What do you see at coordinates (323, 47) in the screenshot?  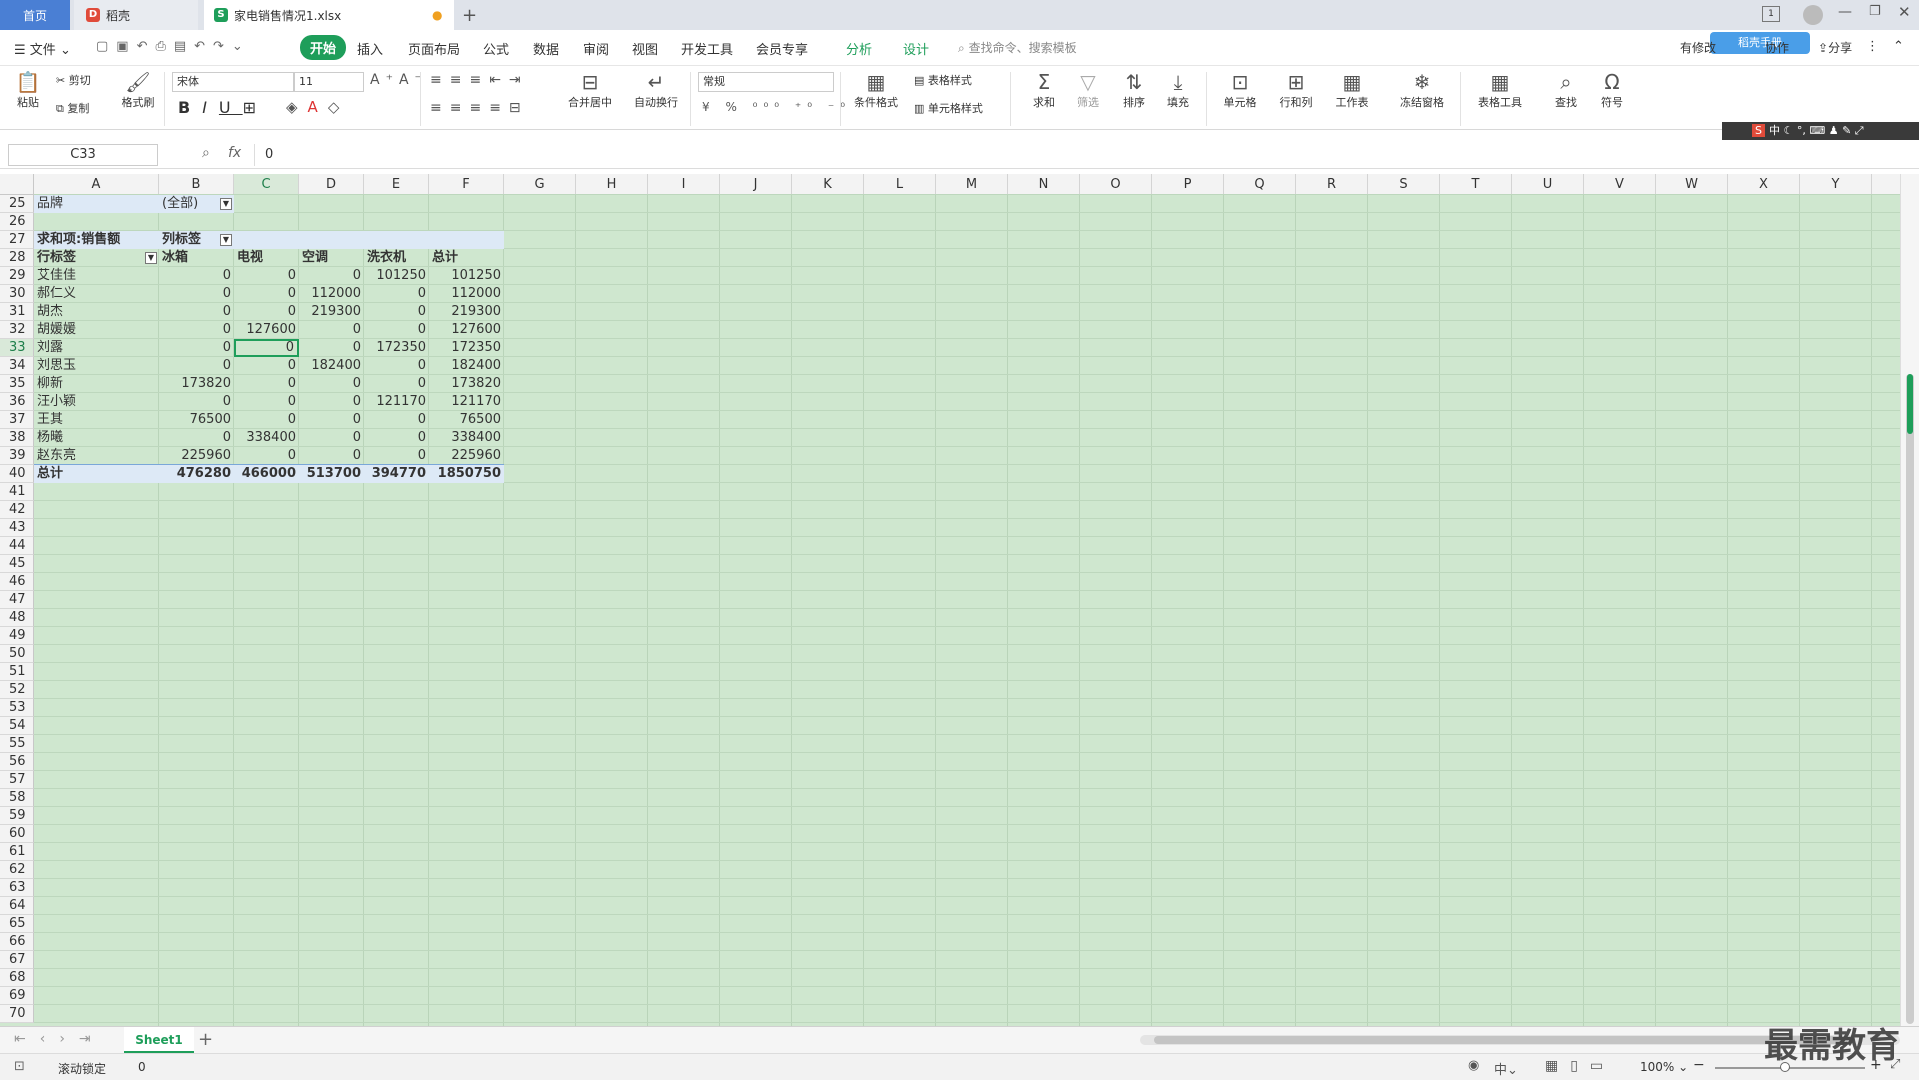 I see `menu-start: 开始` at bounding box center [323, 47].